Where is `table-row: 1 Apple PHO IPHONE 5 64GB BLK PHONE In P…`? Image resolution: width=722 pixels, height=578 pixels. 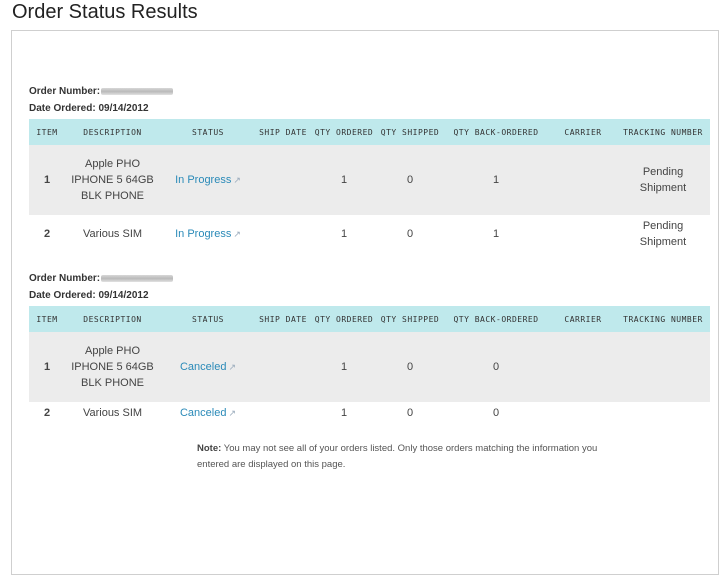
table-row: 1 Apple PHO IPHONE 5 64GB BLK PHONE In P… is located at coordinates (369, 180).